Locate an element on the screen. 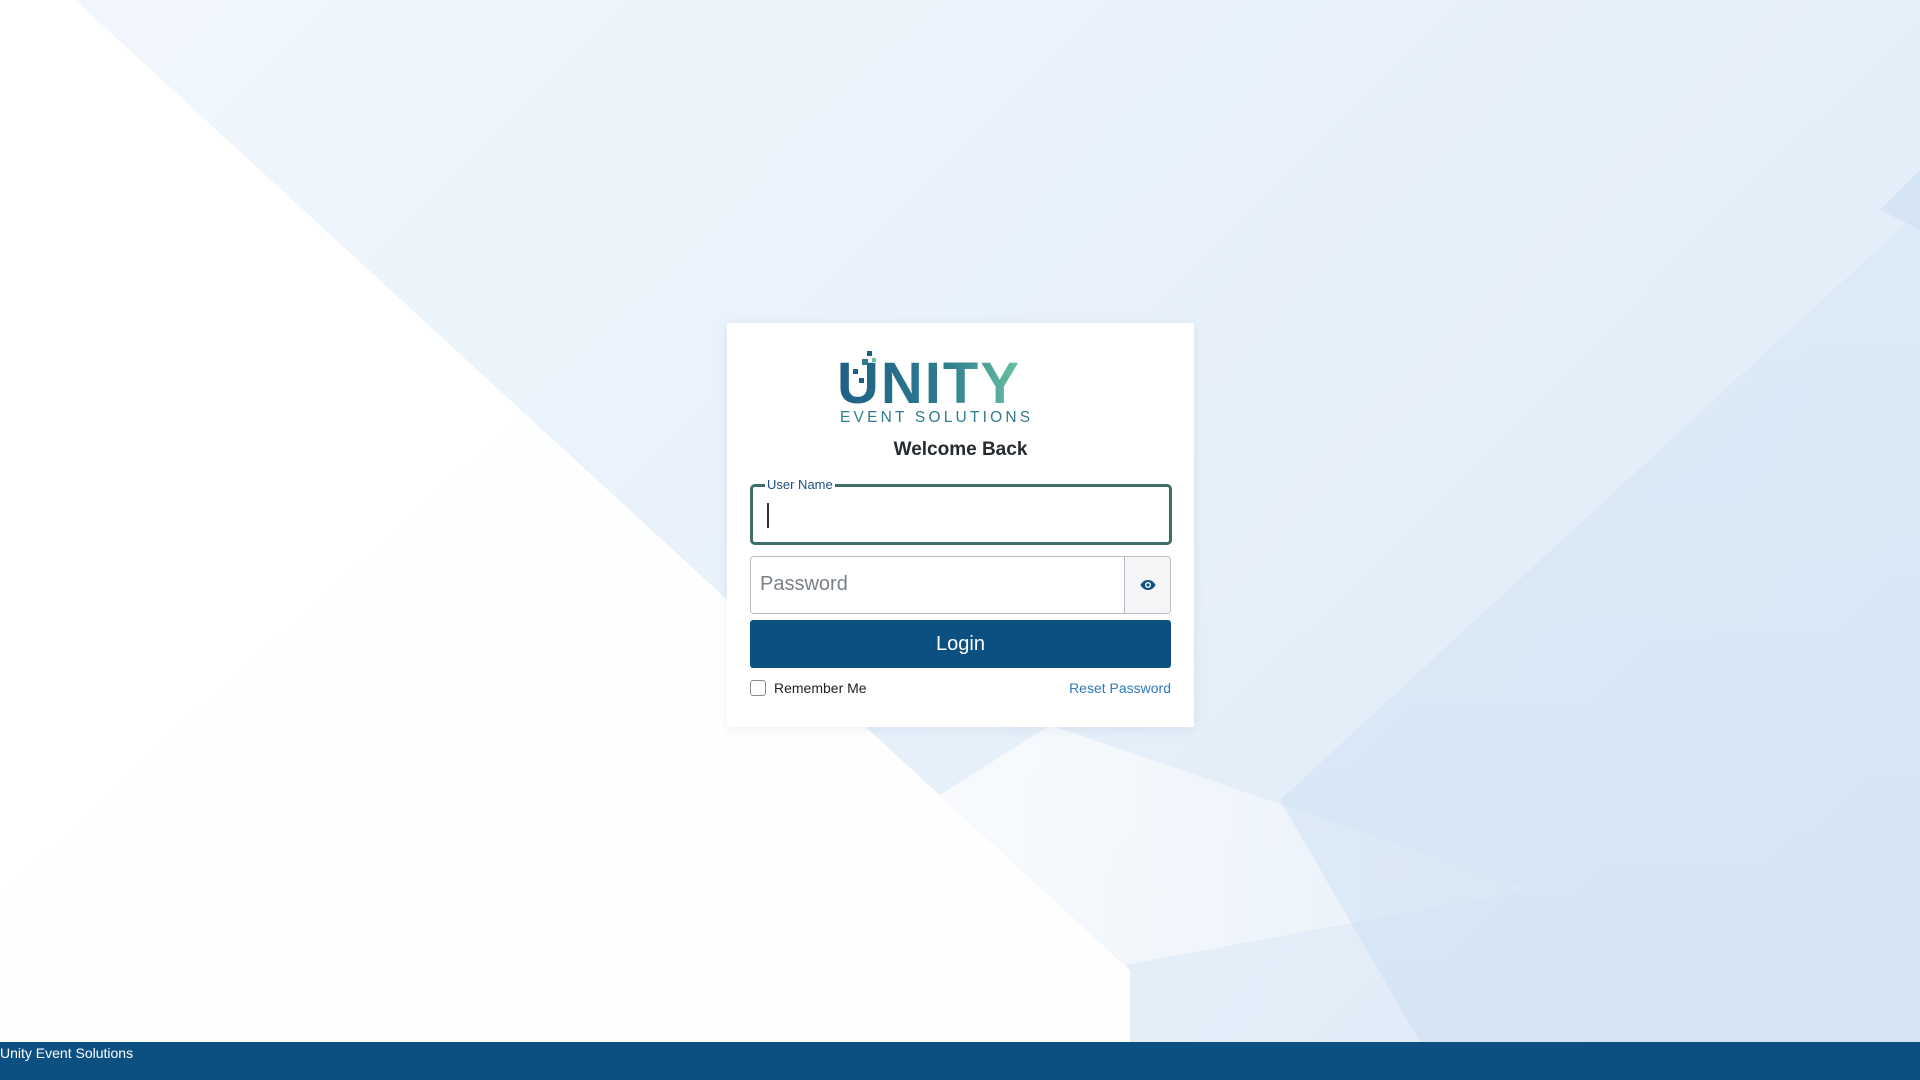  eye-icon is located at coordinates (1147, 585).